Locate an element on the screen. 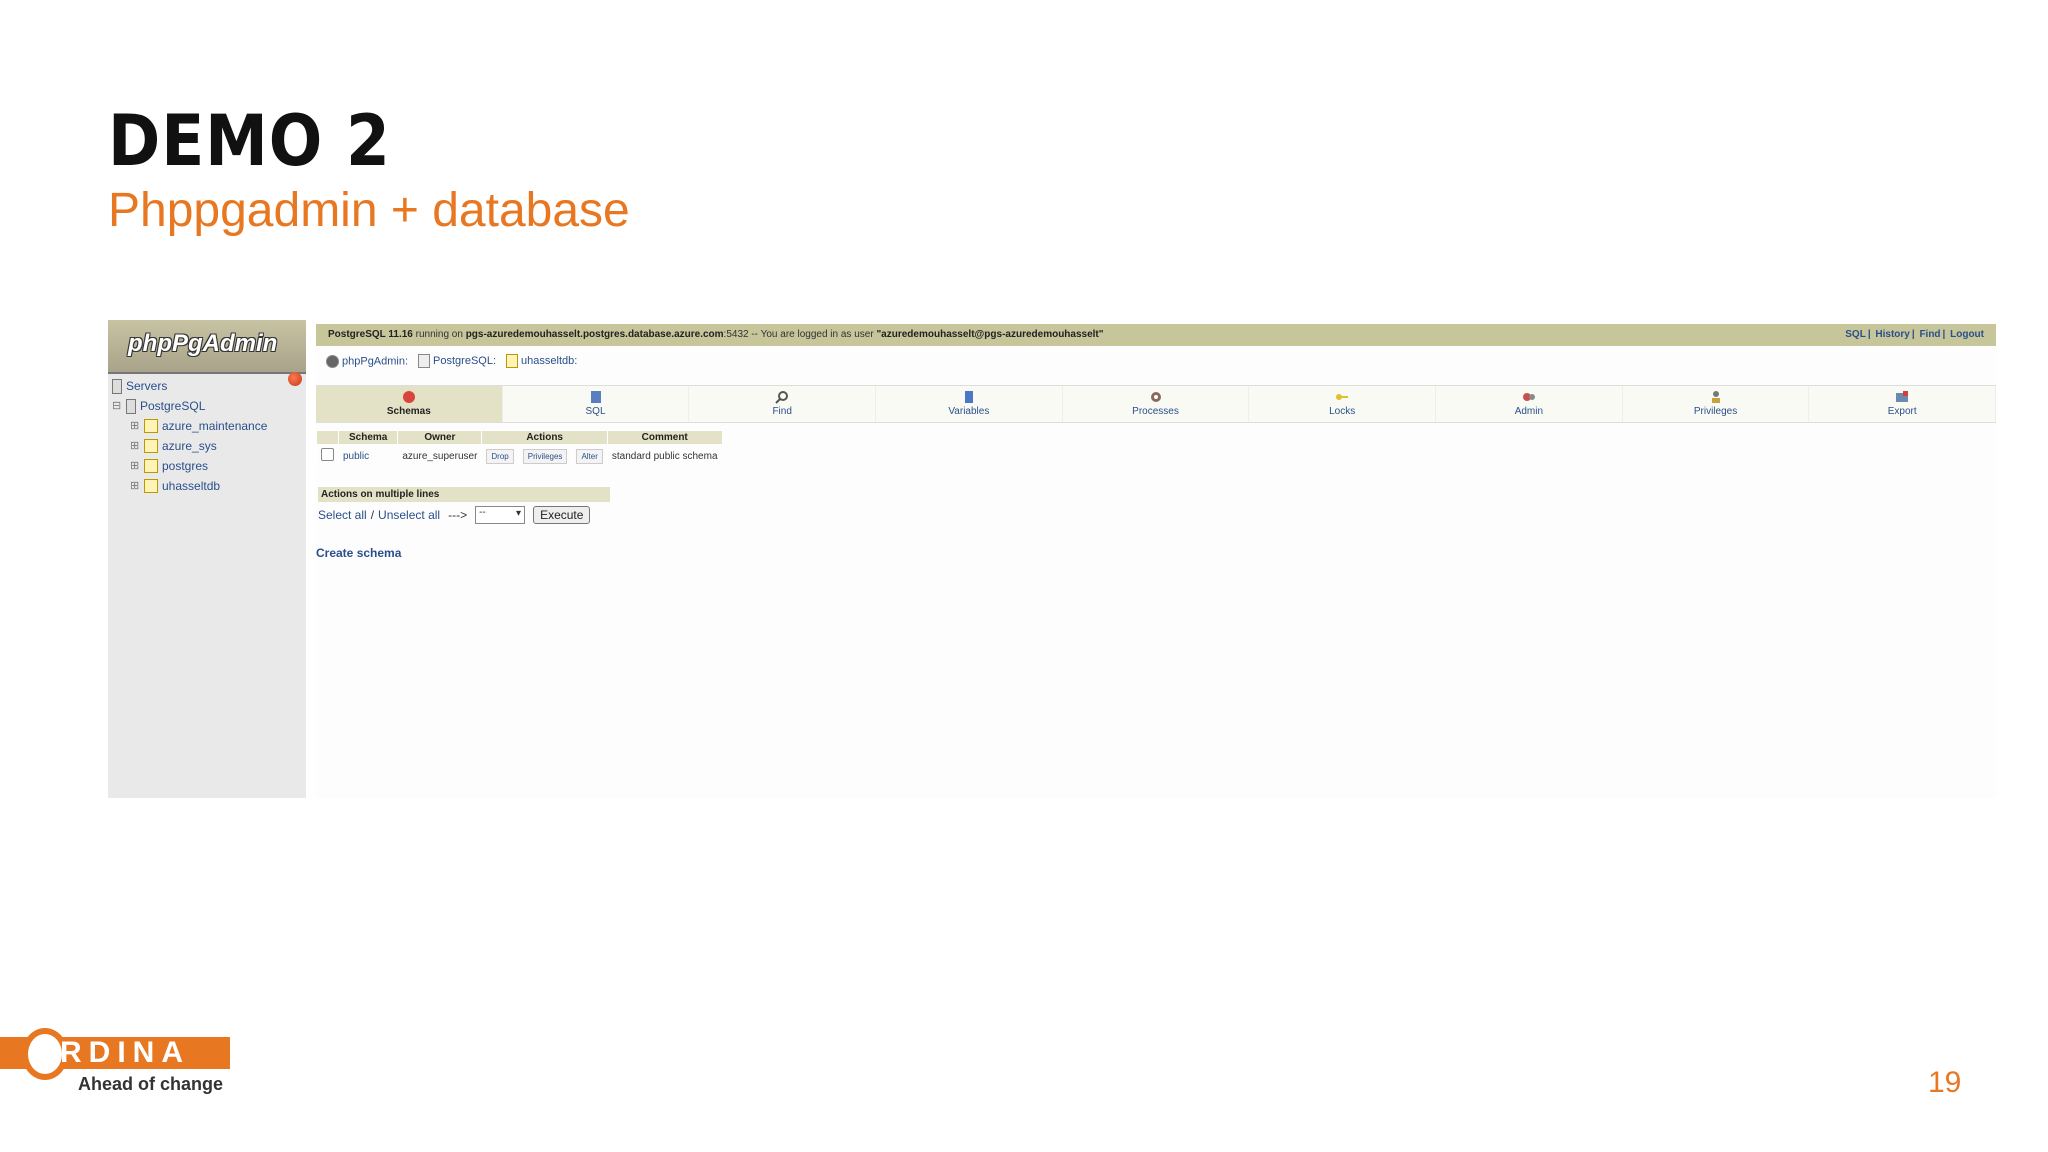  schemas-icon is located at coordinates (408, 397).